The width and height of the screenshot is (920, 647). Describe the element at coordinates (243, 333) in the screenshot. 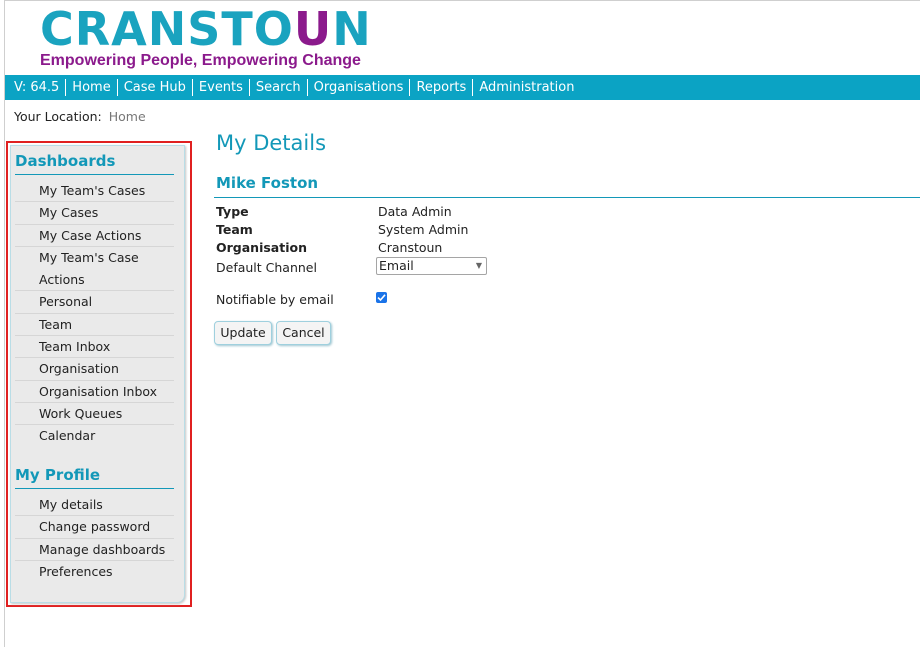

I see `update-button: Update` at that location.